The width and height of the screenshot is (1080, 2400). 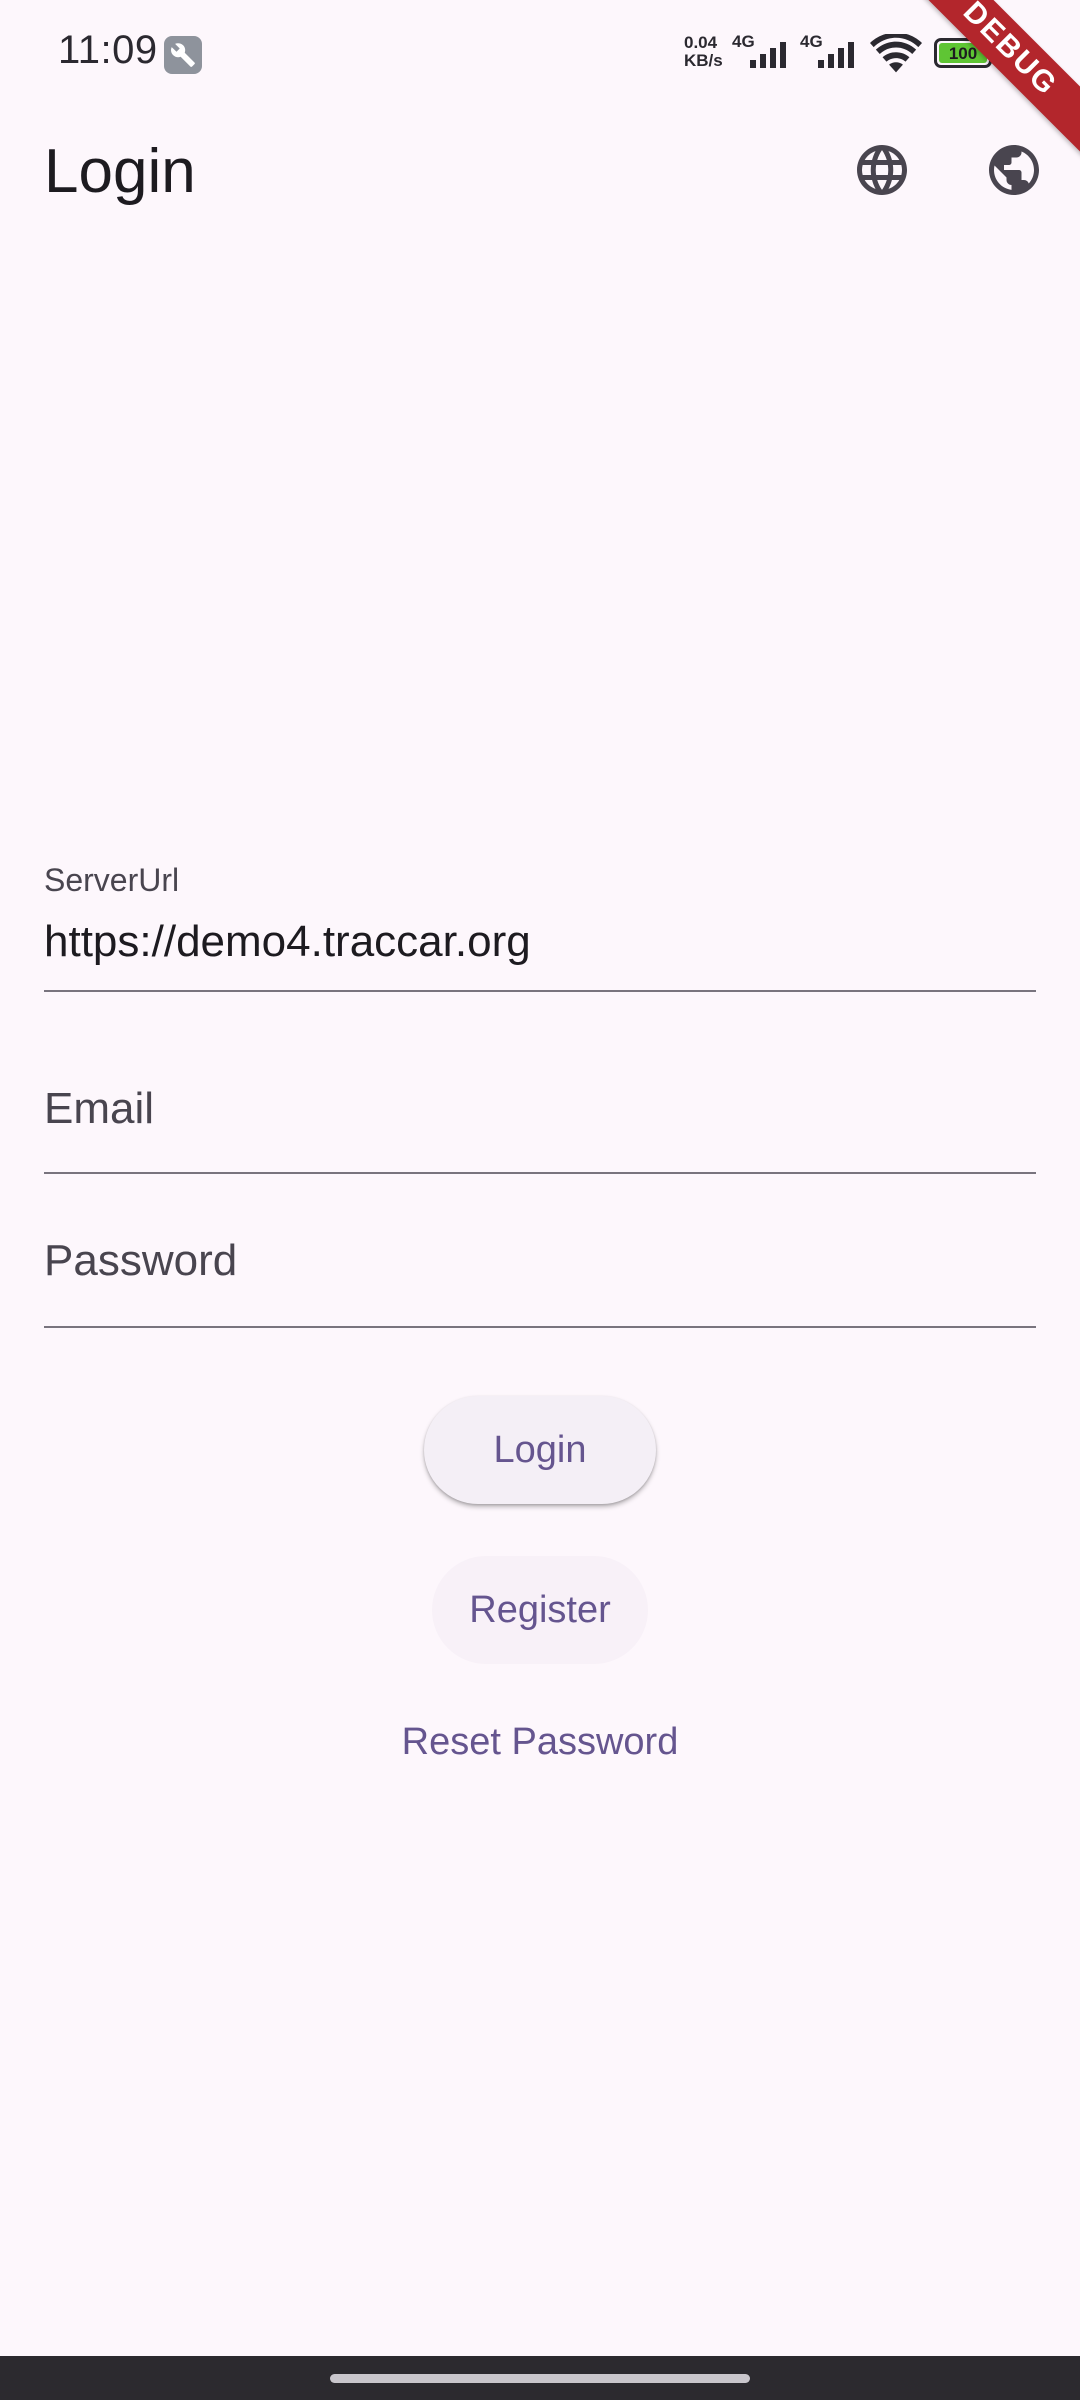 What do you see at coordinates (540, 1109) in the screenshot?
I see `email-input` at bounding box center [540, 1109].